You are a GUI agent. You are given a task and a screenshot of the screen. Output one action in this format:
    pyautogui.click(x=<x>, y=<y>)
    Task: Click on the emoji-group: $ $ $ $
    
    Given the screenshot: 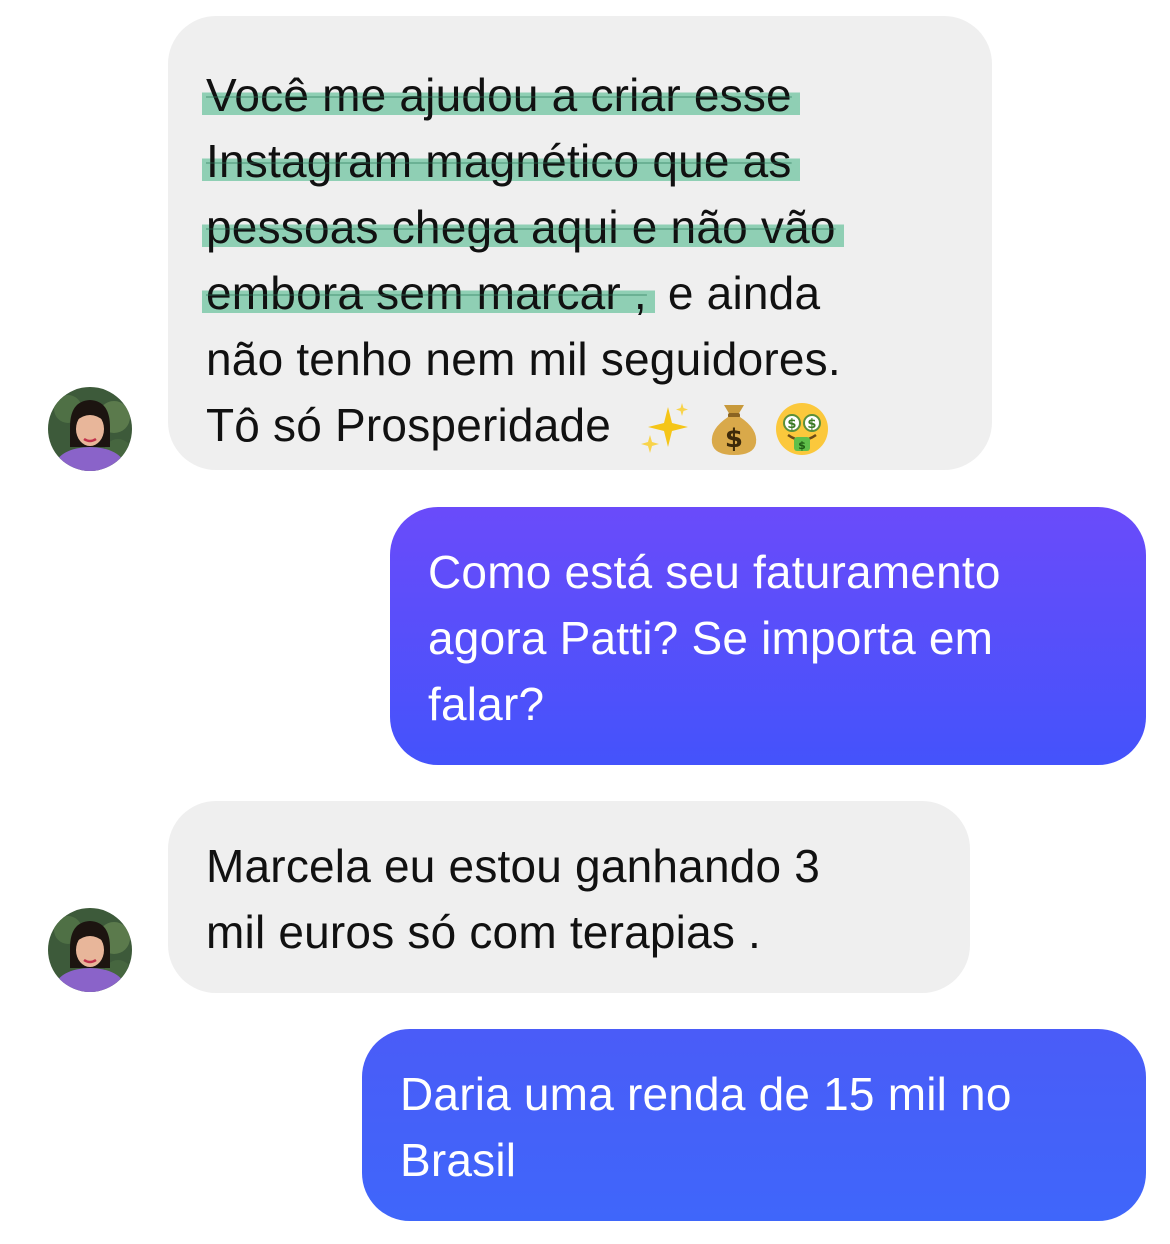 What is the action you would take?
    pyautogui.click(x=734, y=429)
    